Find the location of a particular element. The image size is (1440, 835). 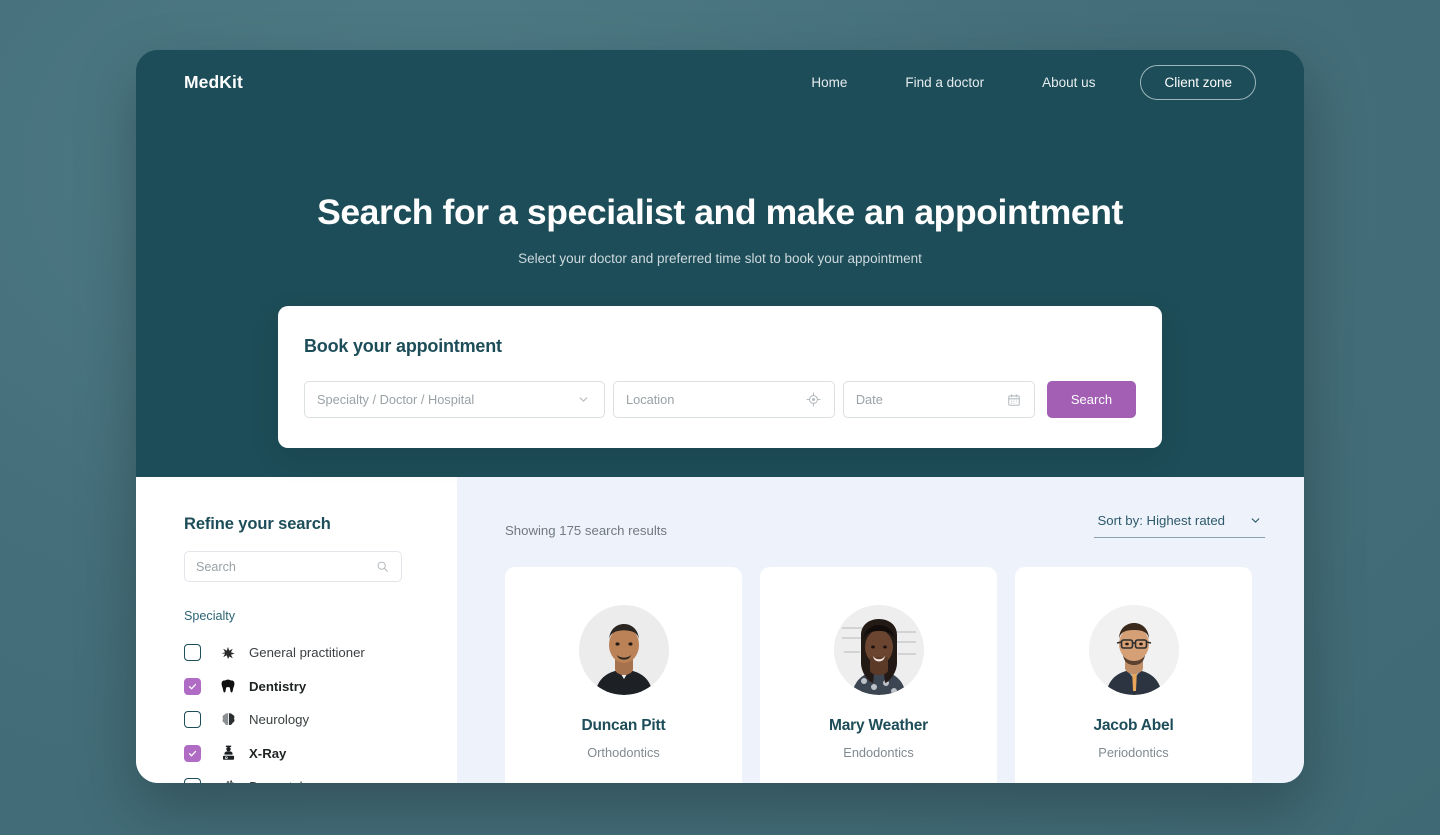

facet-item-x-ray: X-Ray is located at coordinates (320, 754).